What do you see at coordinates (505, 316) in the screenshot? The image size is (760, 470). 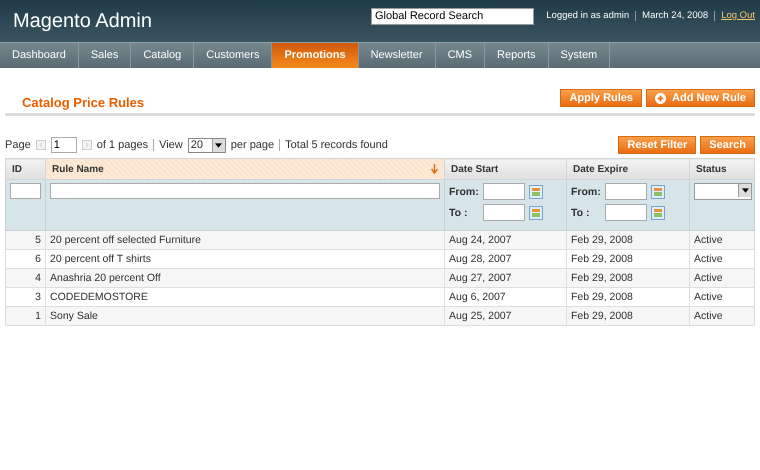 I see `table-cell: Aug 25, 2007` at bounding box center [505, 316].